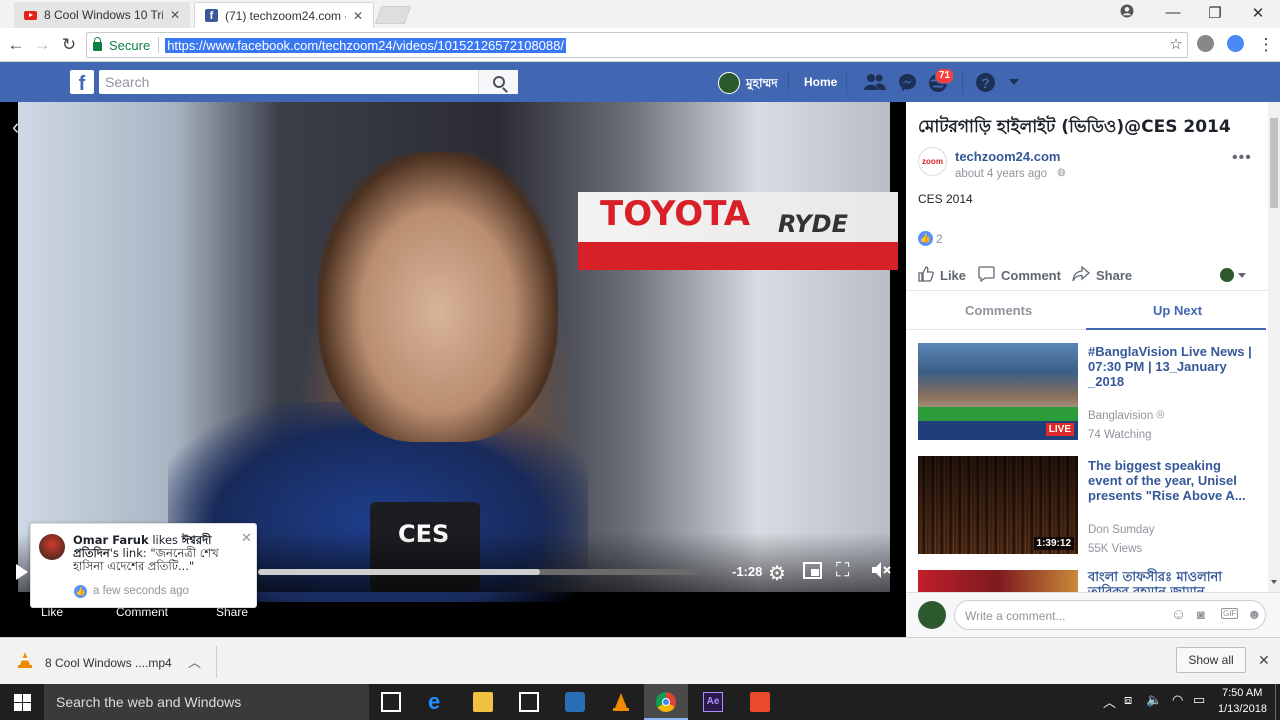 This screenshot has width=1280, height=720. I want to click on camera-icon: ◙, so click(1201, 614).